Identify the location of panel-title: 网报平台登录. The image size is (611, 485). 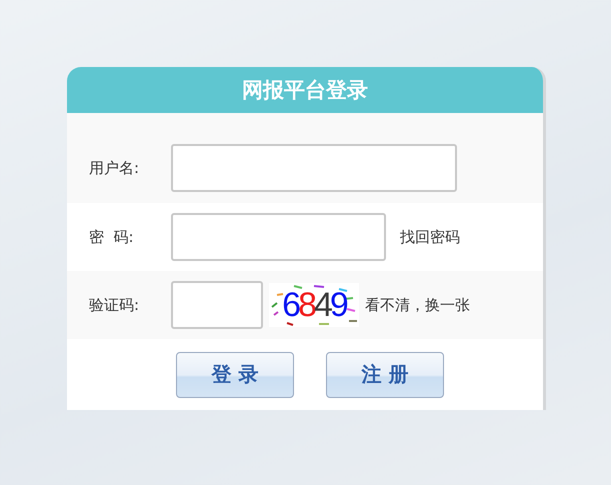
(305, 90).